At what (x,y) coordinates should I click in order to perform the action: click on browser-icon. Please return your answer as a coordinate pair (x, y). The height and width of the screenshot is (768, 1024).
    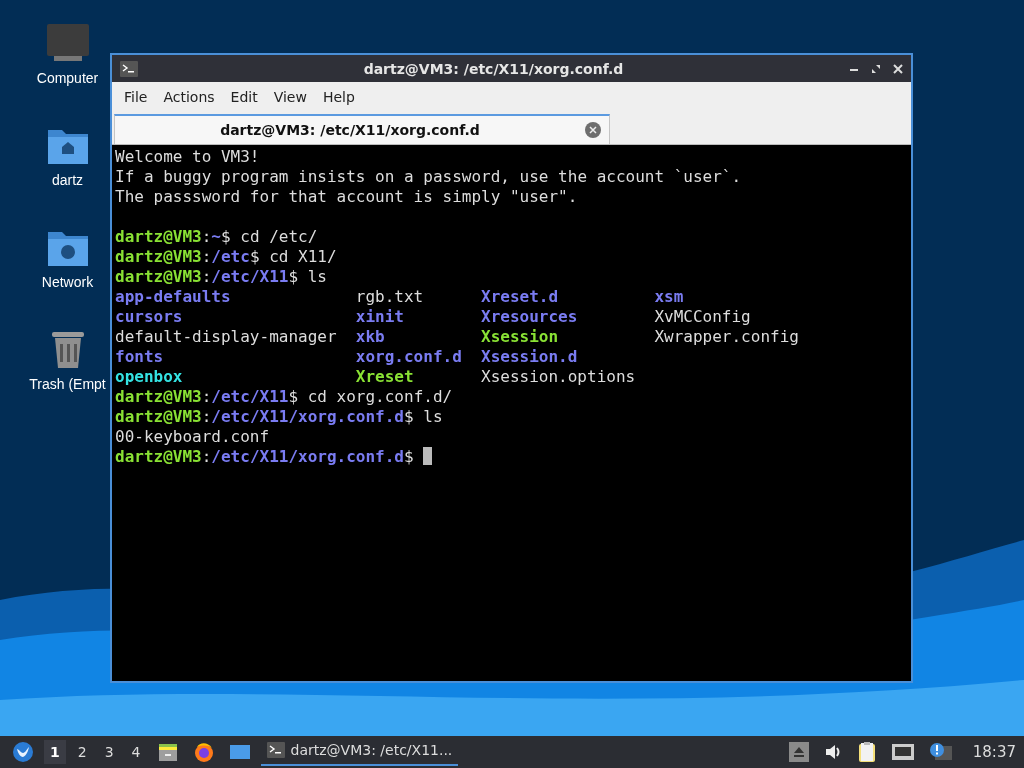
    Looking at the image, I should click on (203, 752).